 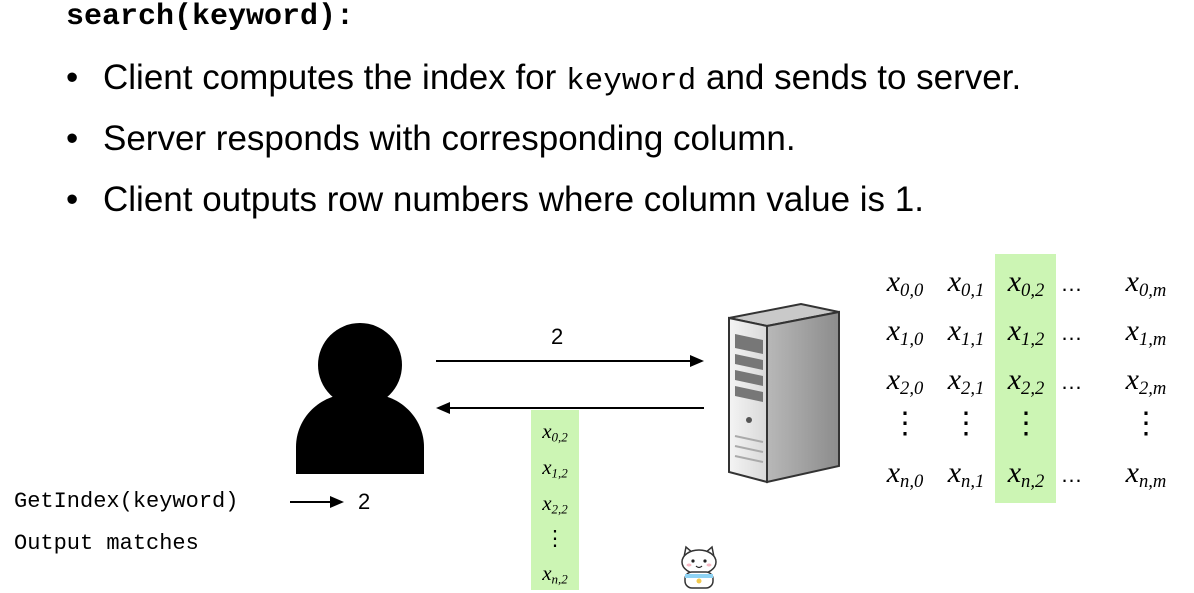 What do you see at coordinates (912, 389) in the screenshot?
I see `matrix-subscript: 2,0` at bounding box center [912, 389].